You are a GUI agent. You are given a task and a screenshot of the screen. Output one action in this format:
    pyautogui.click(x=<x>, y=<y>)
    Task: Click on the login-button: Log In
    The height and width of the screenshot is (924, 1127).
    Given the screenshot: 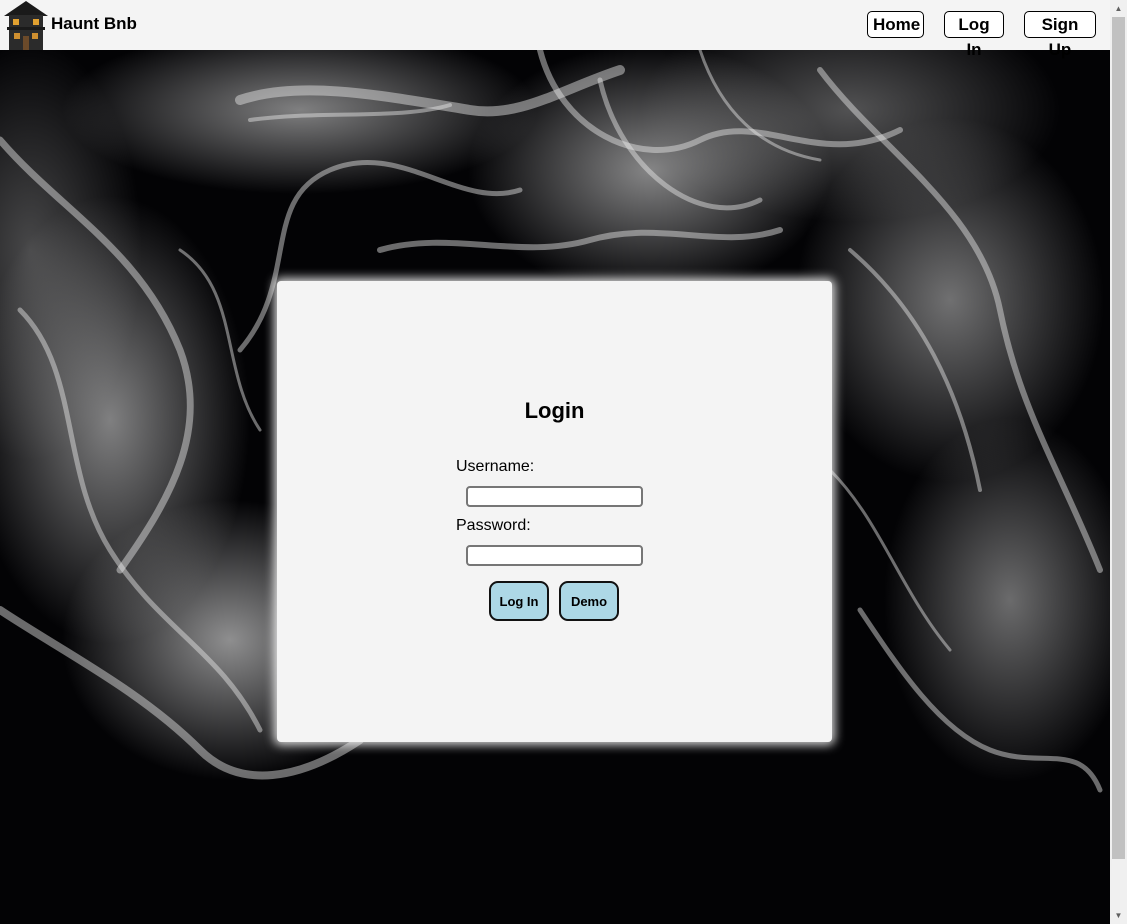 What is the action you would take?
    pyautogui.click(x=519, y=601)
    